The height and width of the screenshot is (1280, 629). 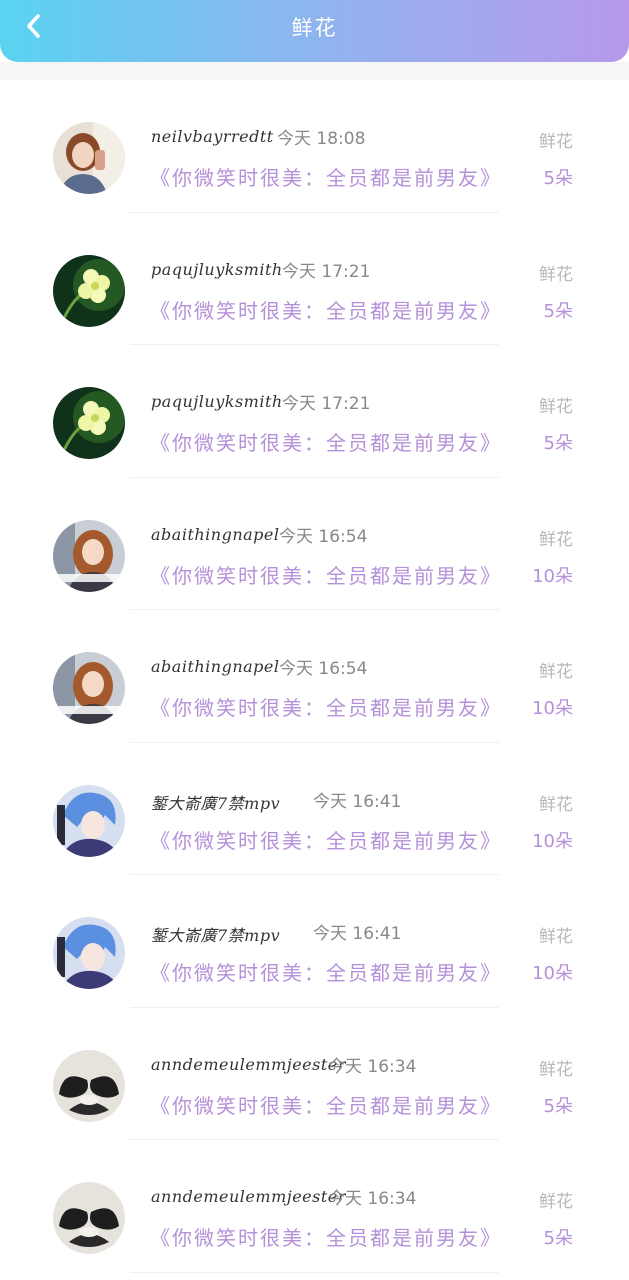 What do you see at coordinates (314, 1272) in the screenshot?
I see `divider` at bounding box center [314, 1272].